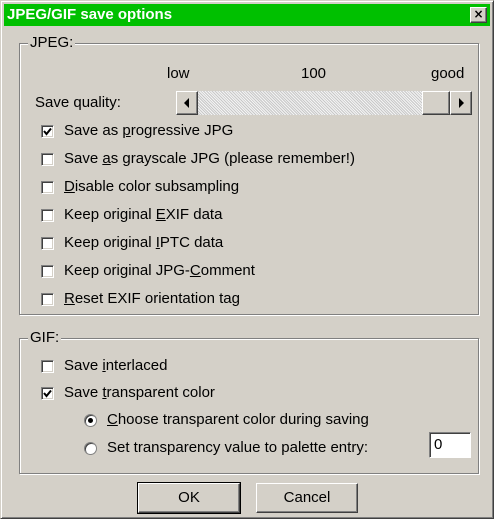 This screenshot has width=494, height=519. I want to click on option-label: Save interlaced, so click(115, 365).